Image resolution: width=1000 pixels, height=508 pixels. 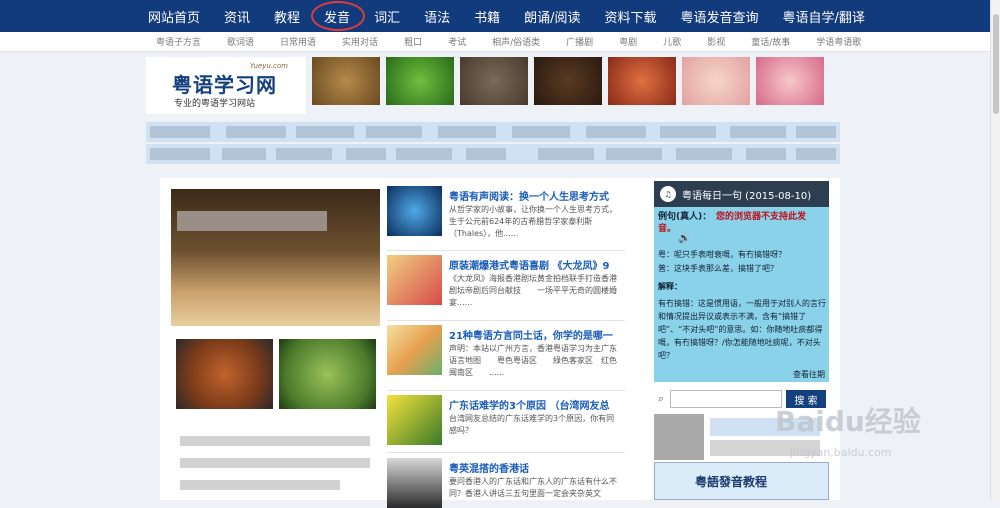 What do you see at coordinates (529, 404) in the screenshot?
I see `article-title: 广东话难学的3个原因 （台湾网友总` at bounding box center [529, 404].